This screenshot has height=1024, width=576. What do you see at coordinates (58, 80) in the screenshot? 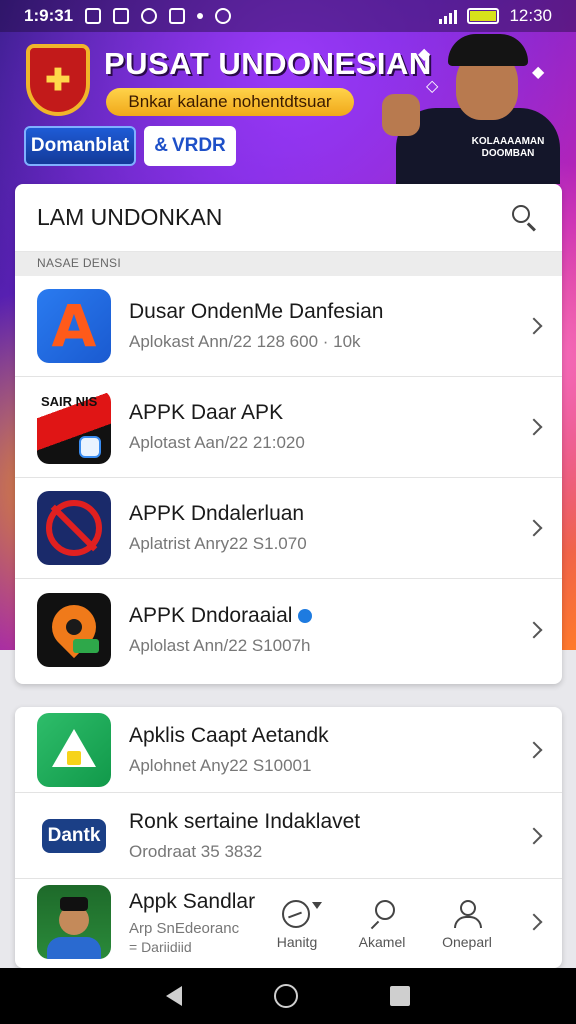
I see `emblem-icon: ✚` at bounding box center [58, 80].